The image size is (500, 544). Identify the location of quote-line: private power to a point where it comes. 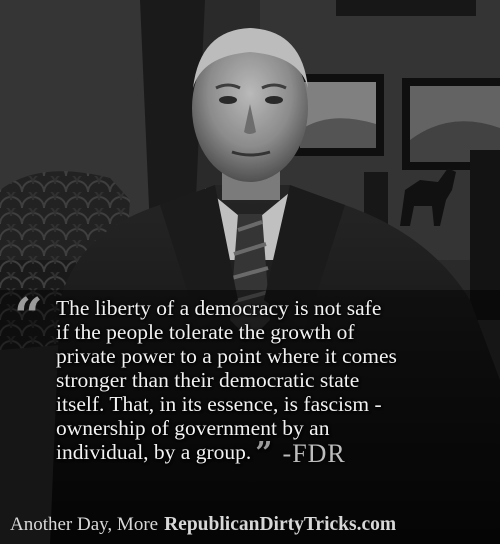
(226, 356).